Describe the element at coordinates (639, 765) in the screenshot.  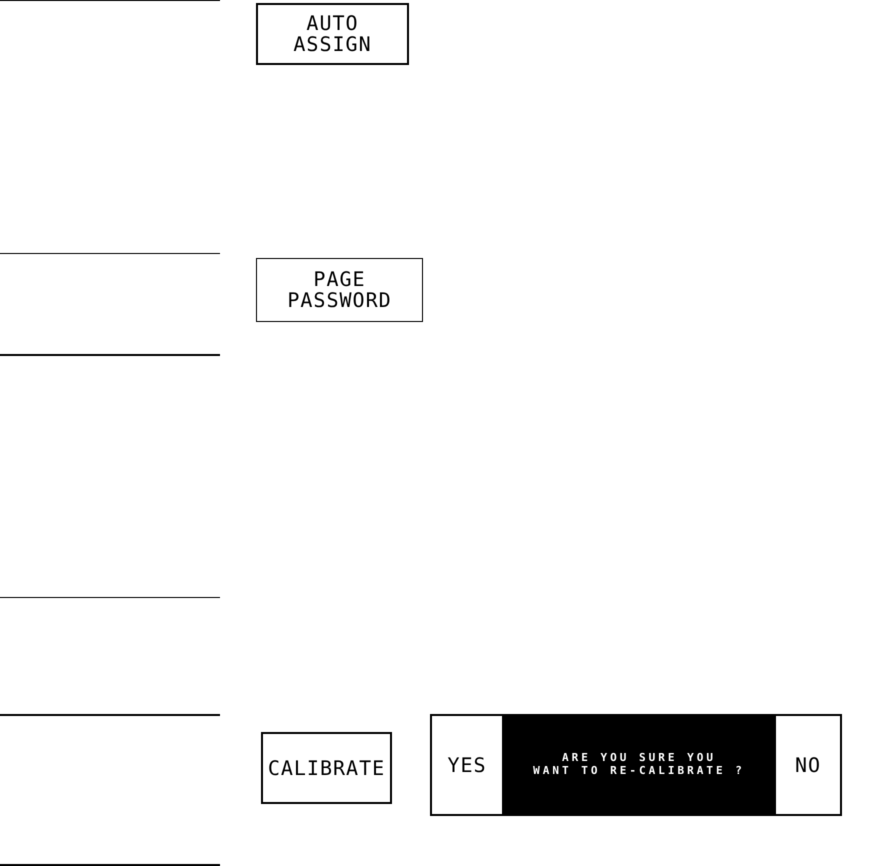
I see `confirm-message: ARE YOU SURE YOU WANT TO RE-CALIBRATE ?` at that location.